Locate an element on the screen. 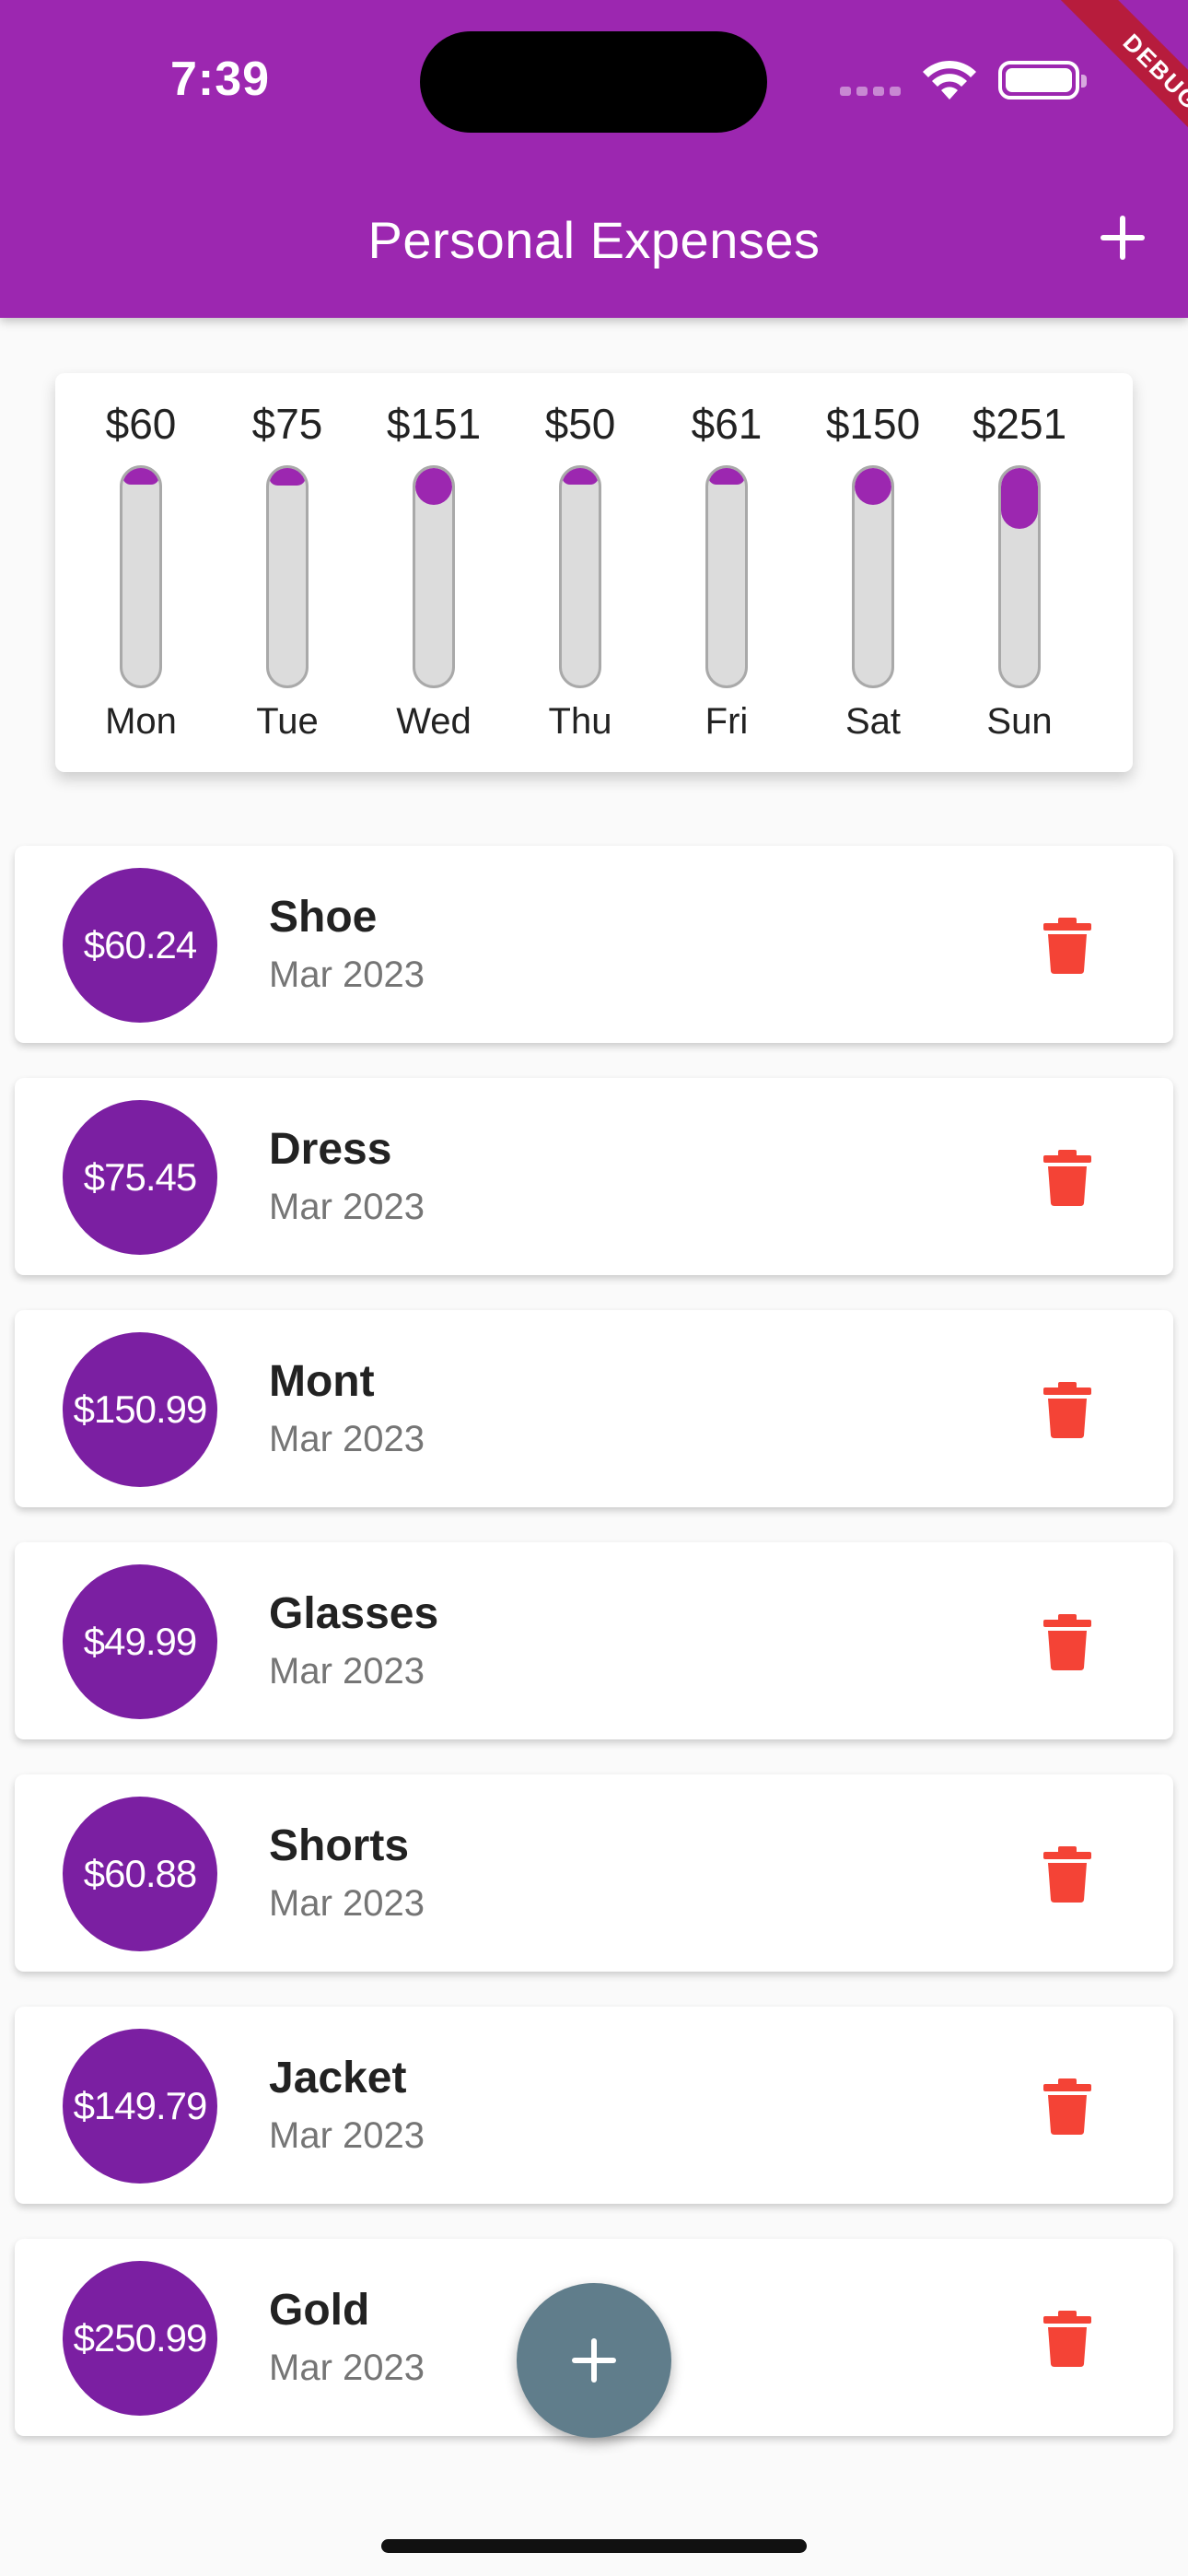  chart-bar-thu: $50 Thu is located at coordinates (580, 572).